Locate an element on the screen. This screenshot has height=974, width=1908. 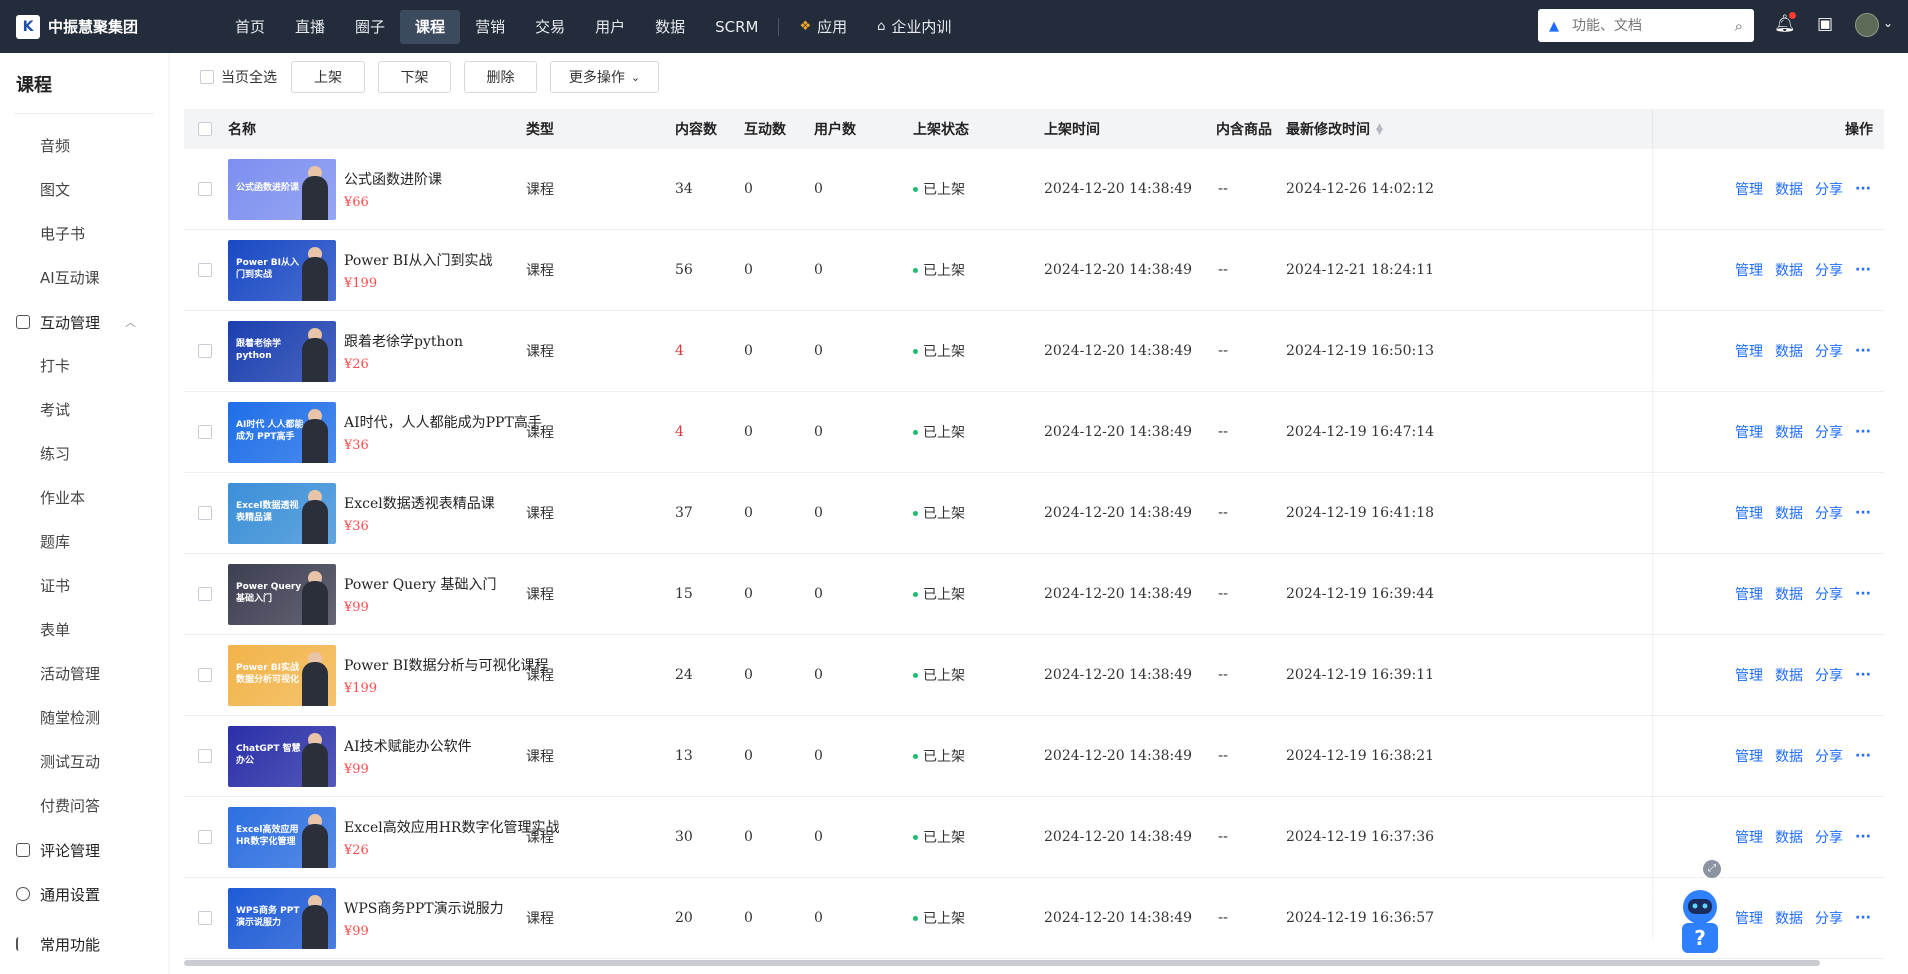
sidebar-item-interactive_items-6: 表单 is located at coordinates (84, 630).